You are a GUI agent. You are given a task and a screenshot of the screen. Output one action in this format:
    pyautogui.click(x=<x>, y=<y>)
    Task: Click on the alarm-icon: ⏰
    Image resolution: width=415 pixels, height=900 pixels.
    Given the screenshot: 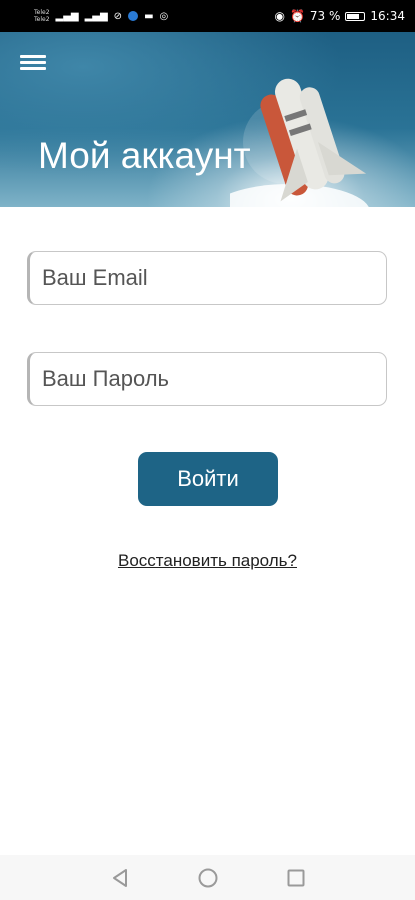 What is the action you would take?
    pyautogui.click(x=297, y=16)
    